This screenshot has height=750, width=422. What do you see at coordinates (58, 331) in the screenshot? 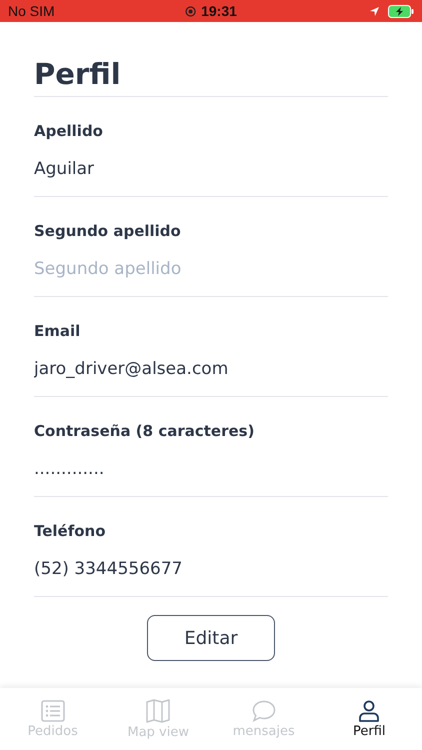
I see `field-label: Email` at bounding box center [58, 331].